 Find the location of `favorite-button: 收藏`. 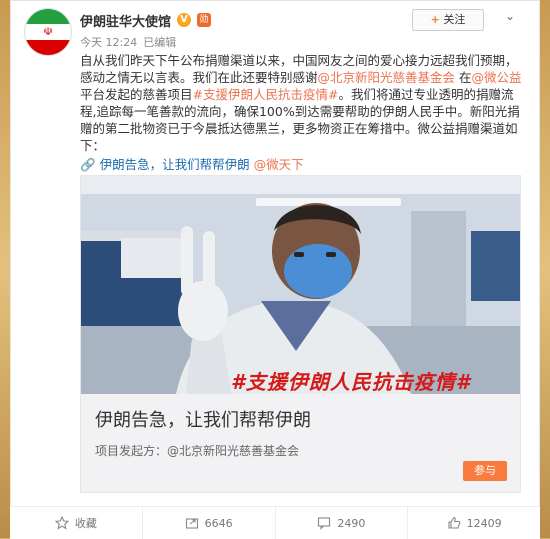

favorite-button: 收藏 is located at coordinates (76, 523).